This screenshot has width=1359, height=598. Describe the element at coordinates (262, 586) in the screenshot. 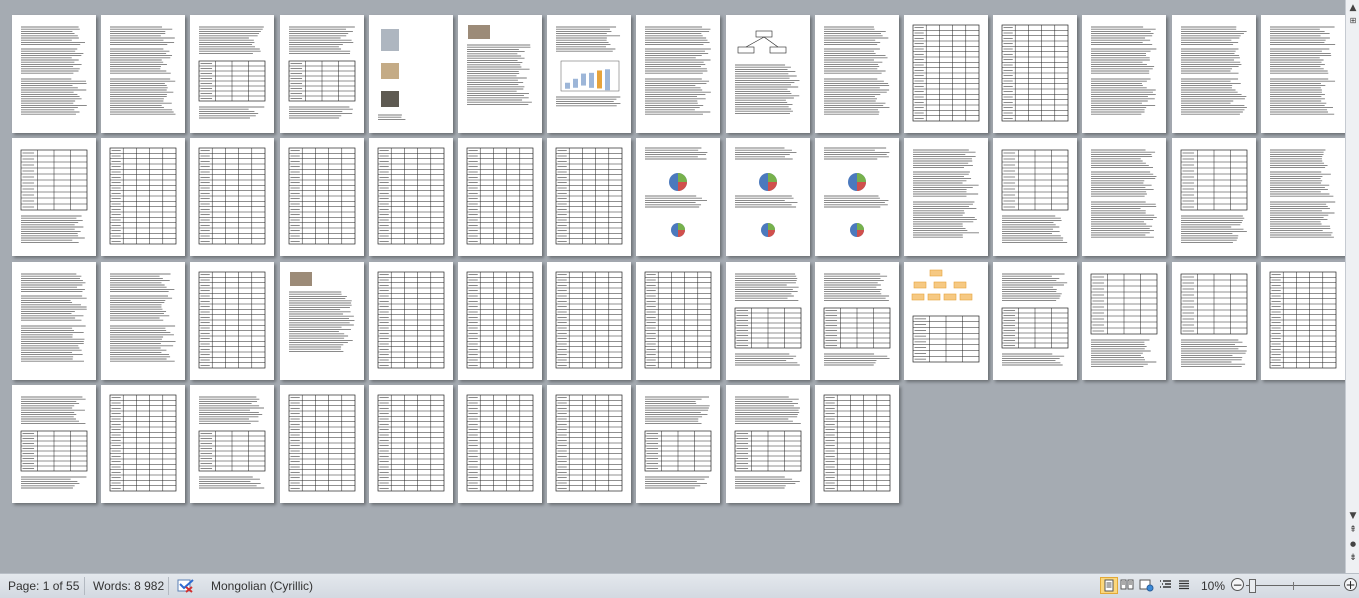

I see `language-indicator: Mongolian (Cyrillic)` at that location.